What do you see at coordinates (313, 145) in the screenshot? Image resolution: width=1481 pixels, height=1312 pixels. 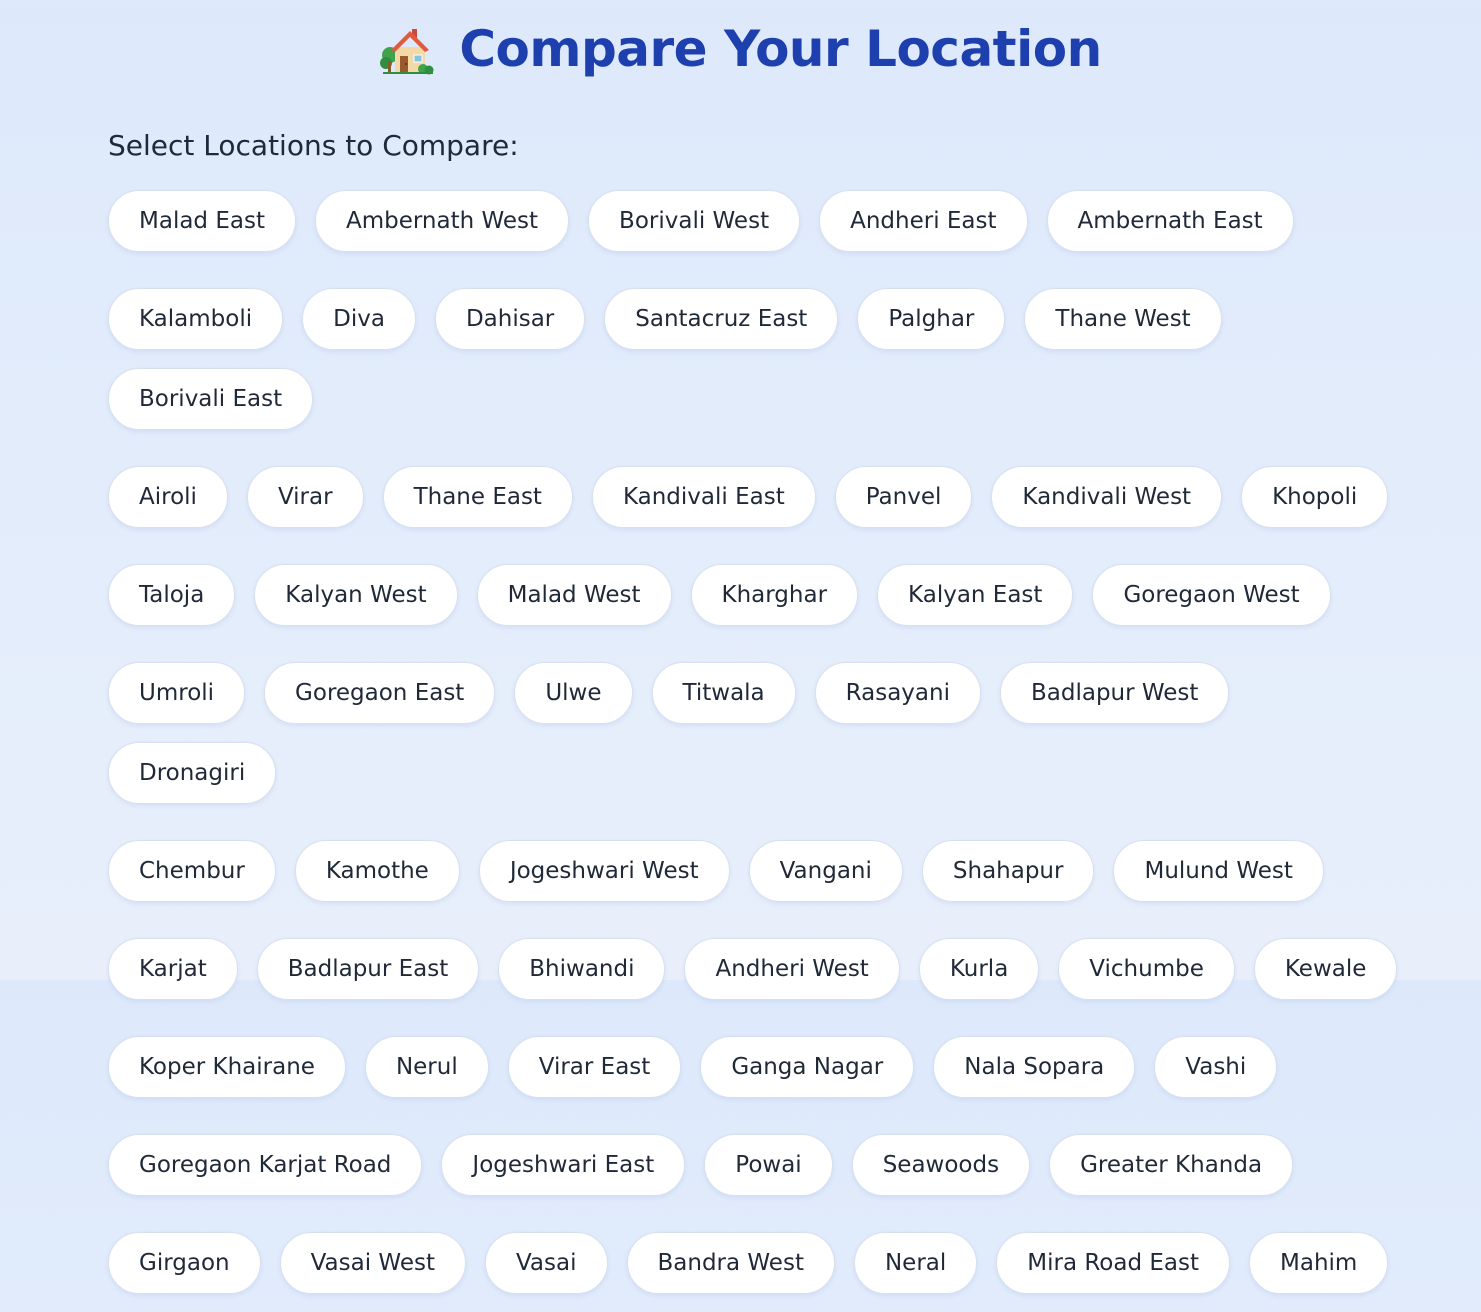 I see `section-label: Select Locations to Compare:` at bounding box center [313, 145].